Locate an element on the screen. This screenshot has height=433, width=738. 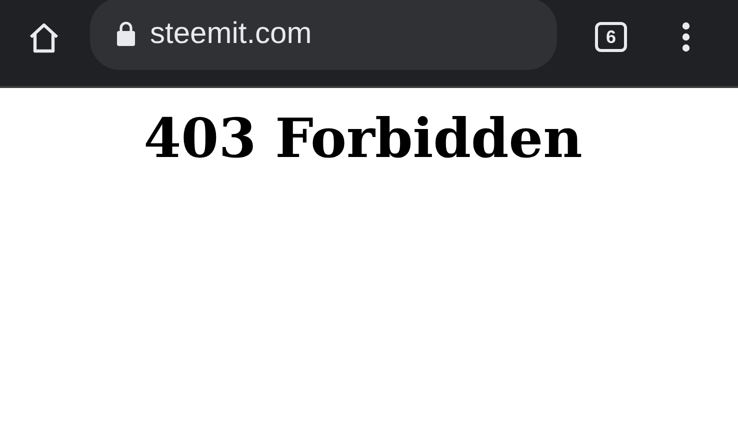
lock-icon is located at coordinates (126, 34).